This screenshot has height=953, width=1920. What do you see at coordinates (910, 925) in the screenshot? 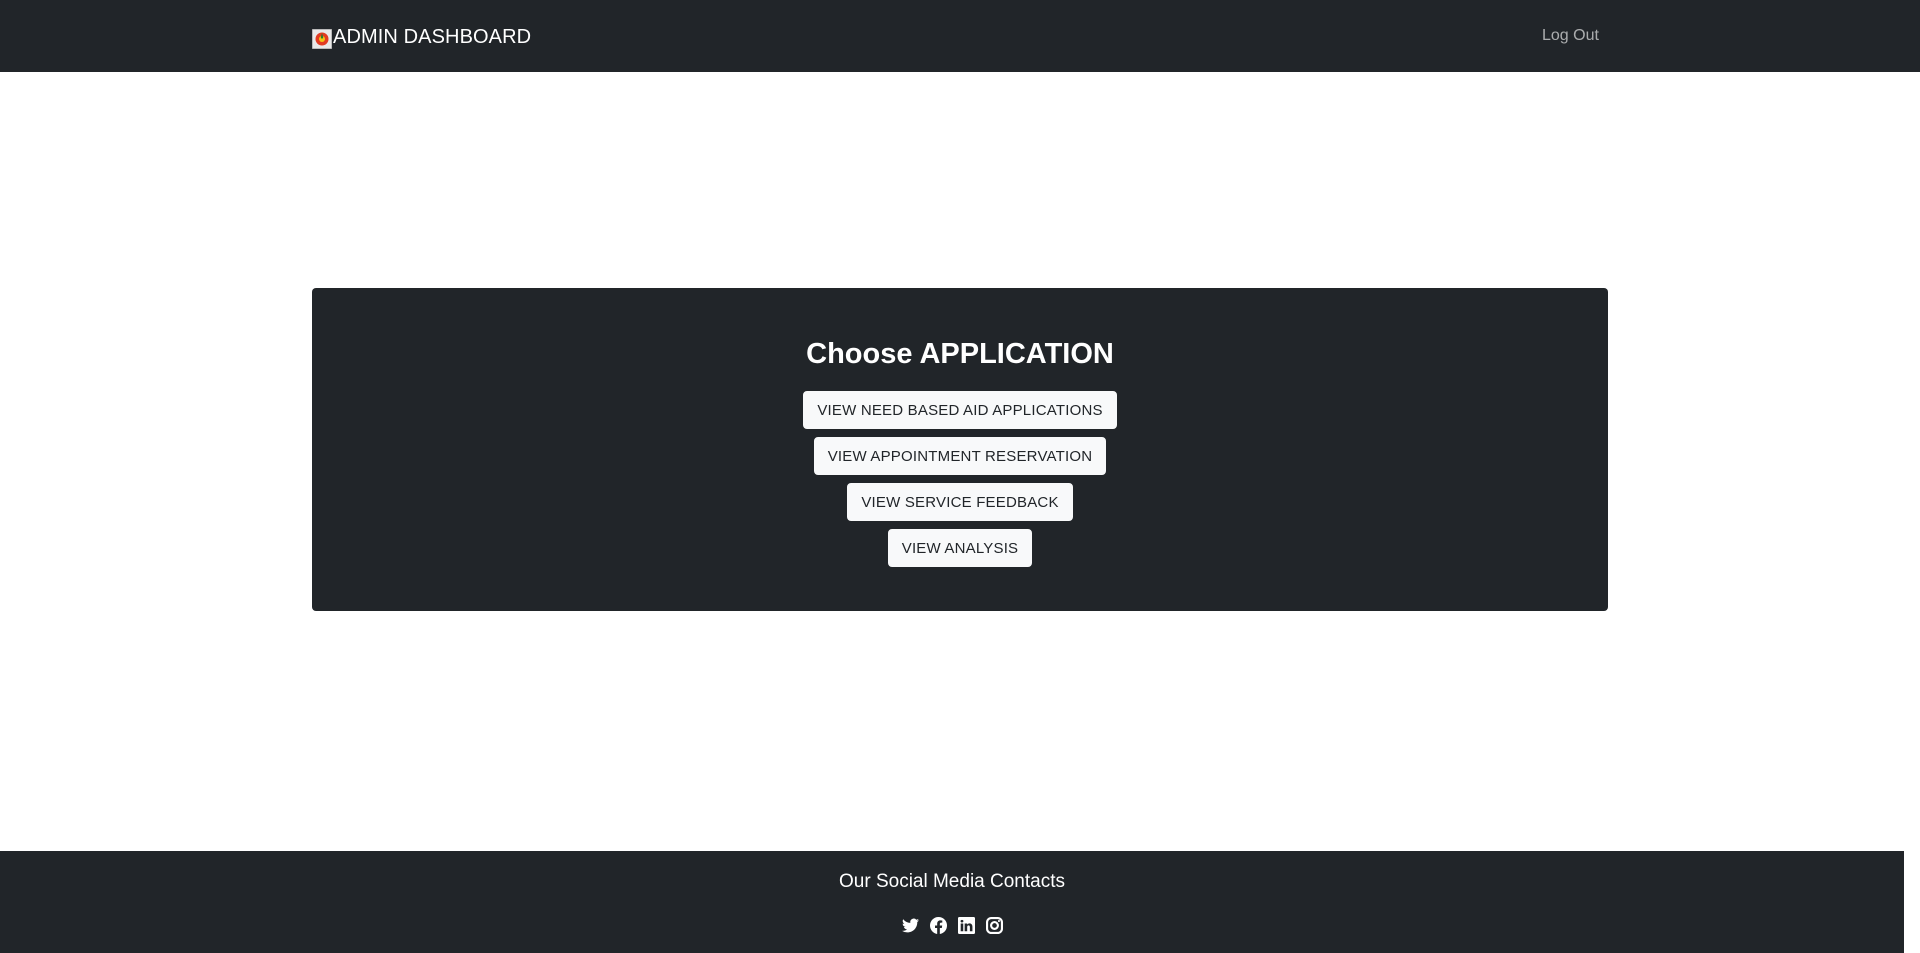
I see `twitter-icon` at bounding box center [910, 925].